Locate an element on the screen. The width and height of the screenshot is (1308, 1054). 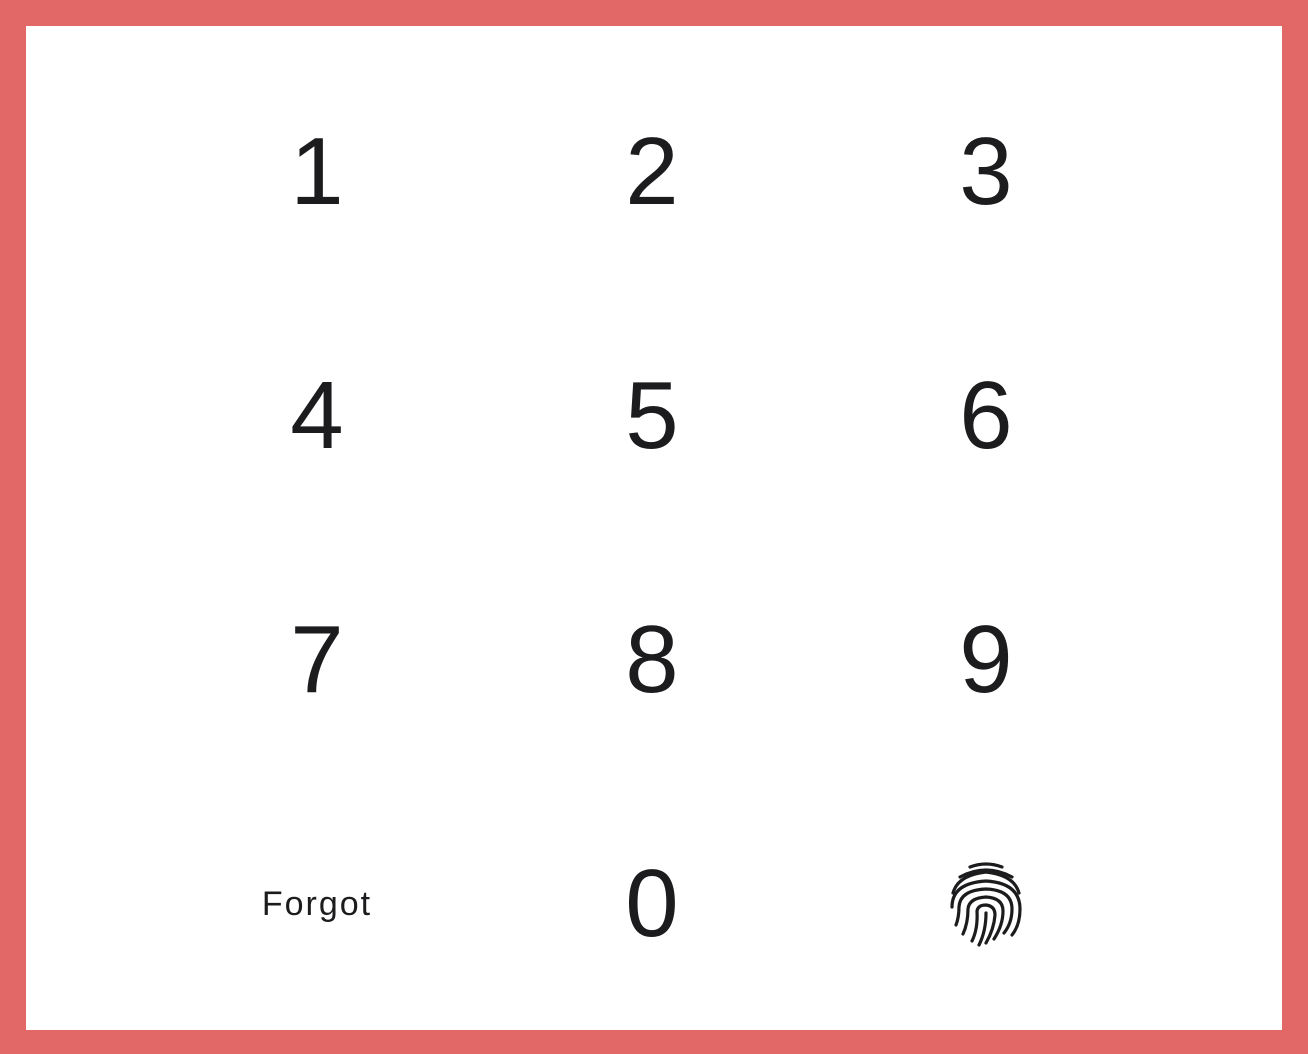
fingerprint-button is located at coordinates (986, 904).